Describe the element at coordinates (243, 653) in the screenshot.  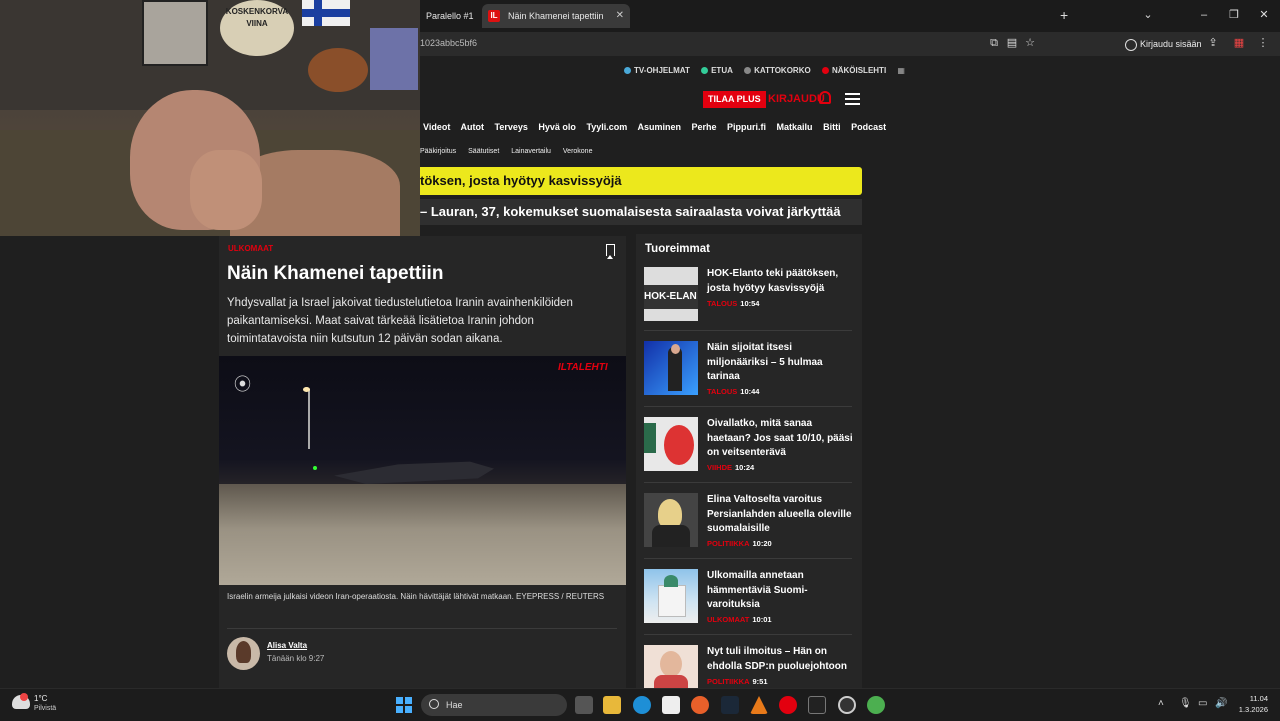
I see `author-avatar` at that location.